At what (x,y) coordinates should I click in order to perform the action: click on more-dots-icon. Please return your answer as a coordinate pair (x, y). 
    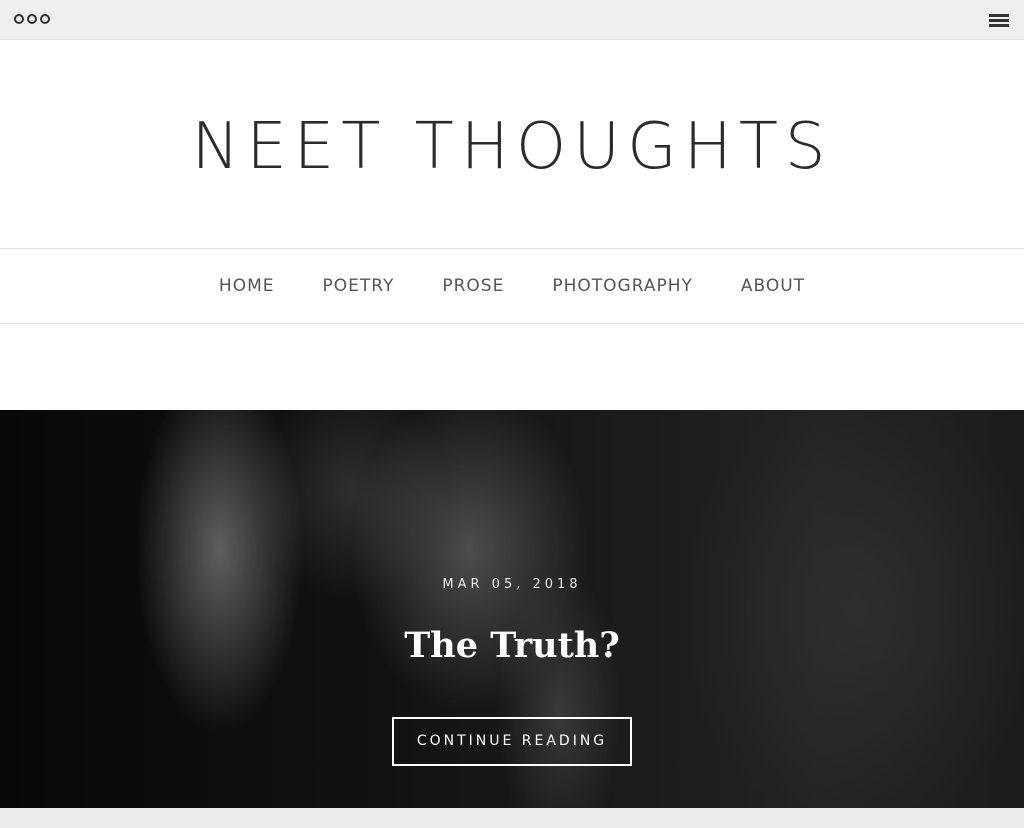
    Looking at the image, I should click on (32, 19).